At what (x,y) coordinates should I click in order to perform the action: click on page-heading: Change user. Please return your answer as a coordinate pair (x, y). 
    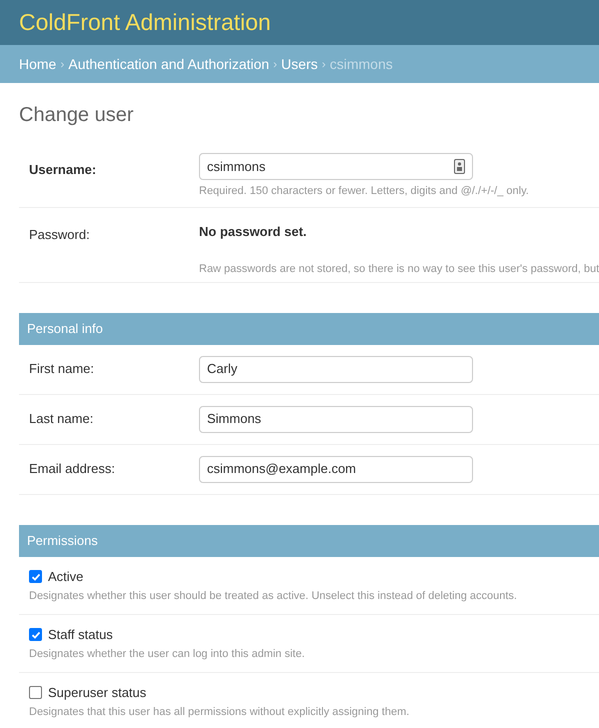
    Looking at the image, I should click on (77, 115).